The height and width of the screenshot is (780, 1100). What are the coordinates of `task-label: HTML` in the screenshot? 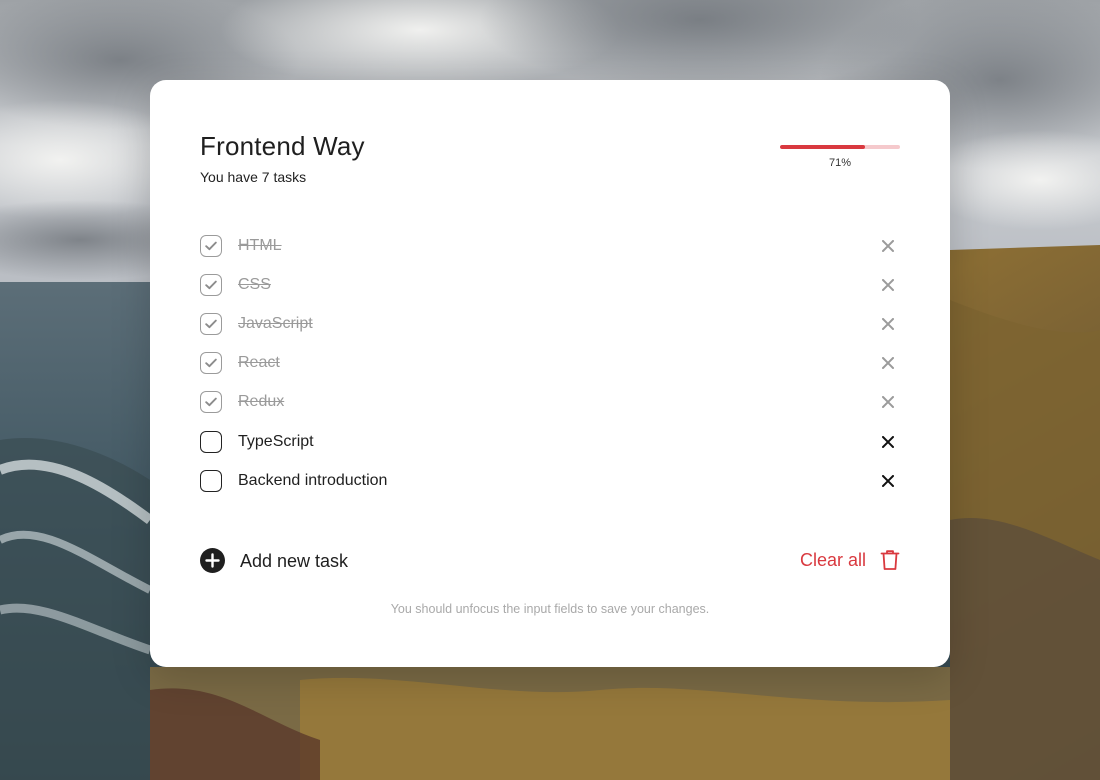 It's located at (260, 246).